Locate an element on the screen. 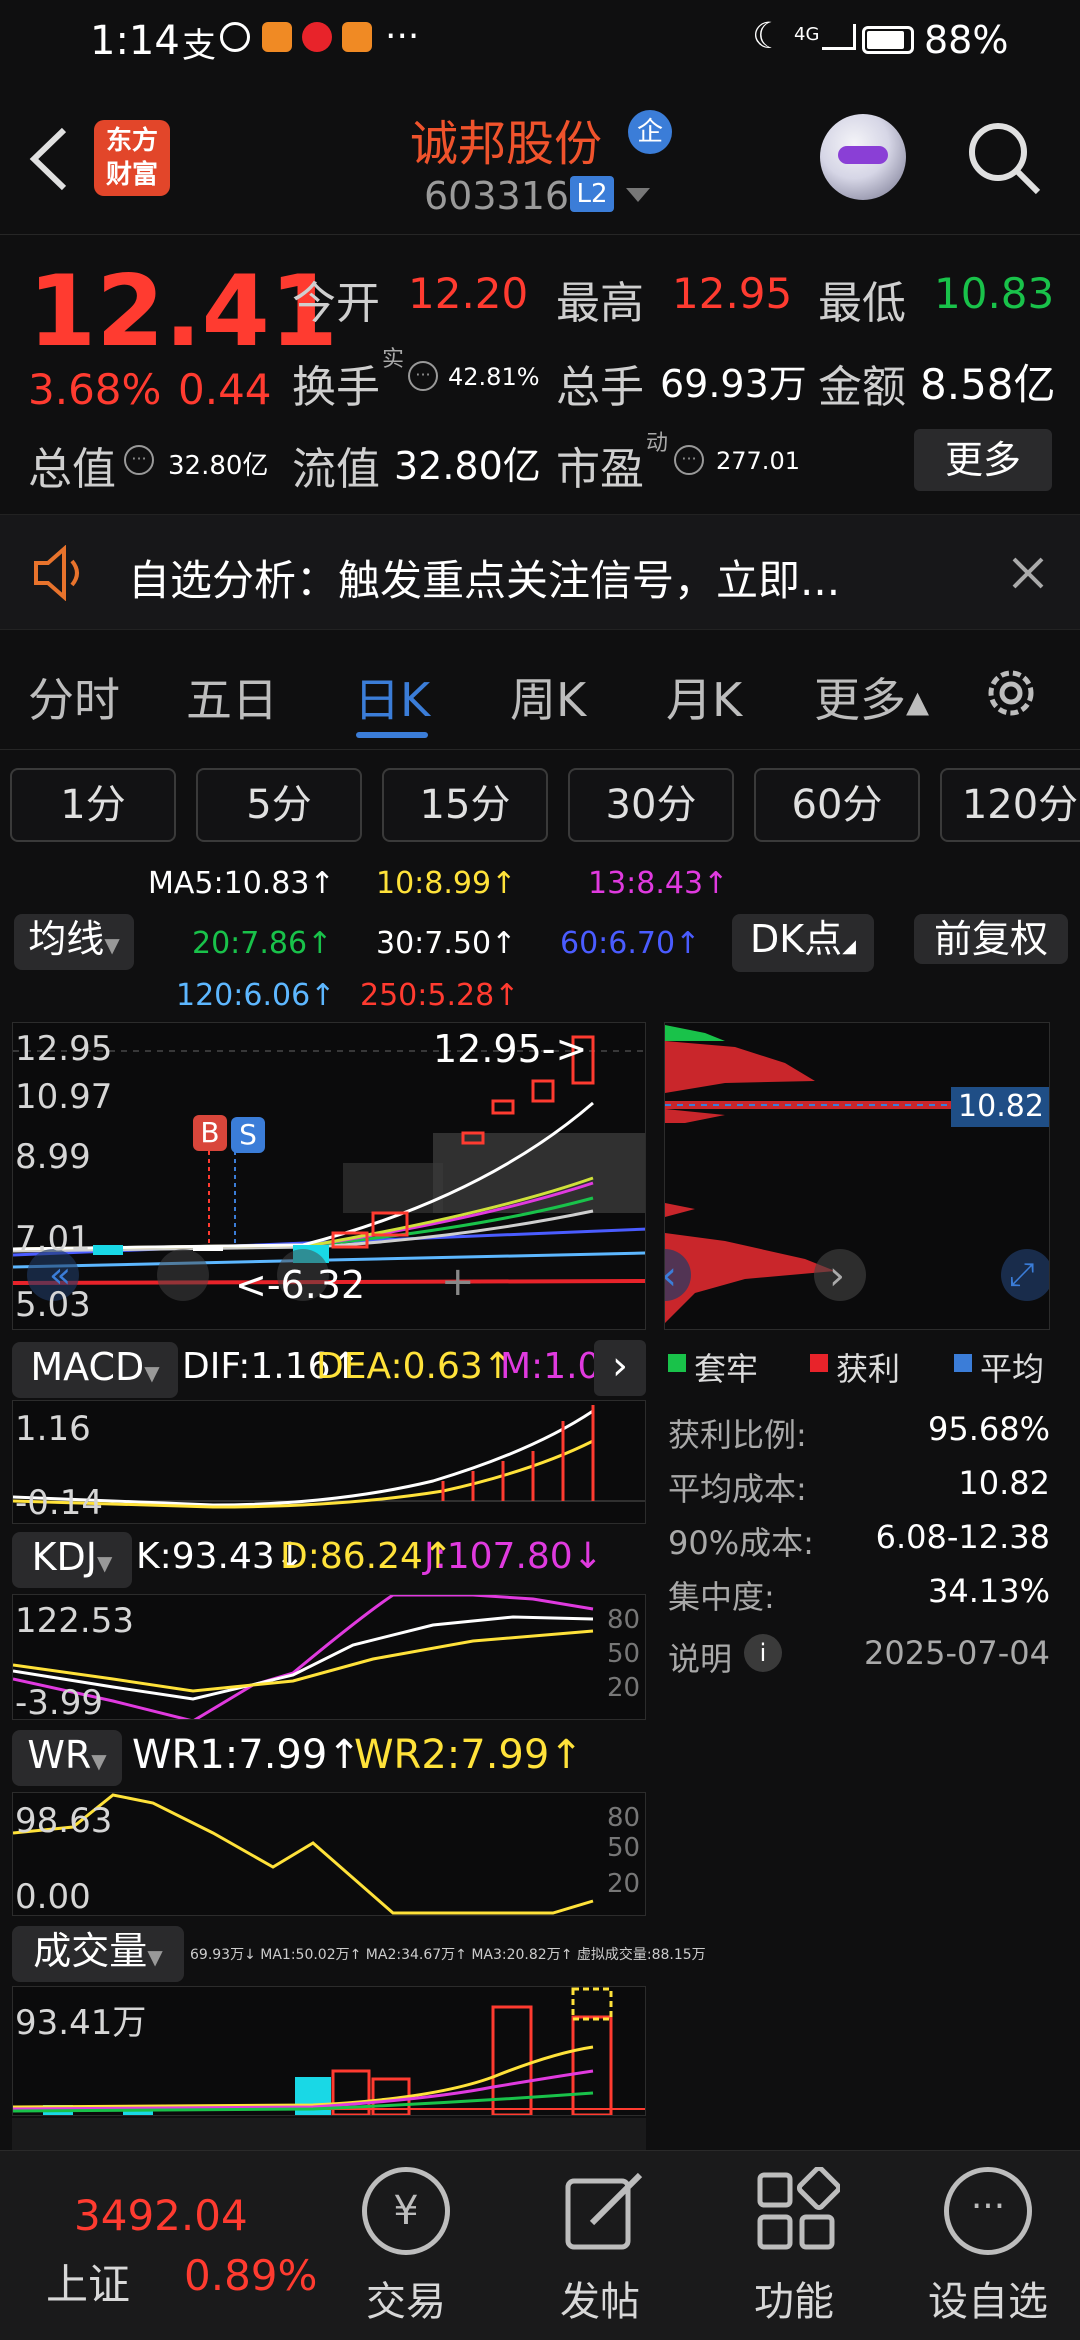 The height and width of the screenshot is (2340, 1080). volume-select: 成交量▼ is located at coordinates (98, 1954).